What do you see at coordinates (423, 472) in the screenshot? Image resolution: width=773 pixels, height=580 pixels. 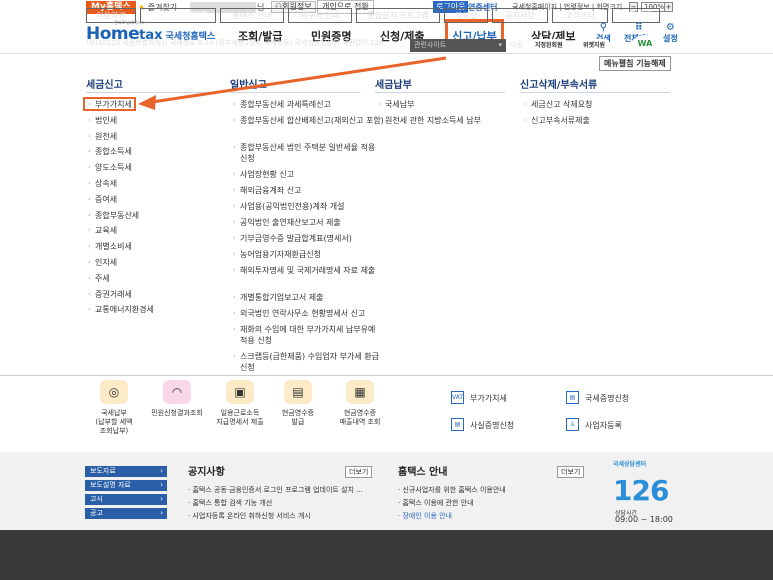 I see `guide-title: 홈택스 안내` at bounding box center [423, 472].